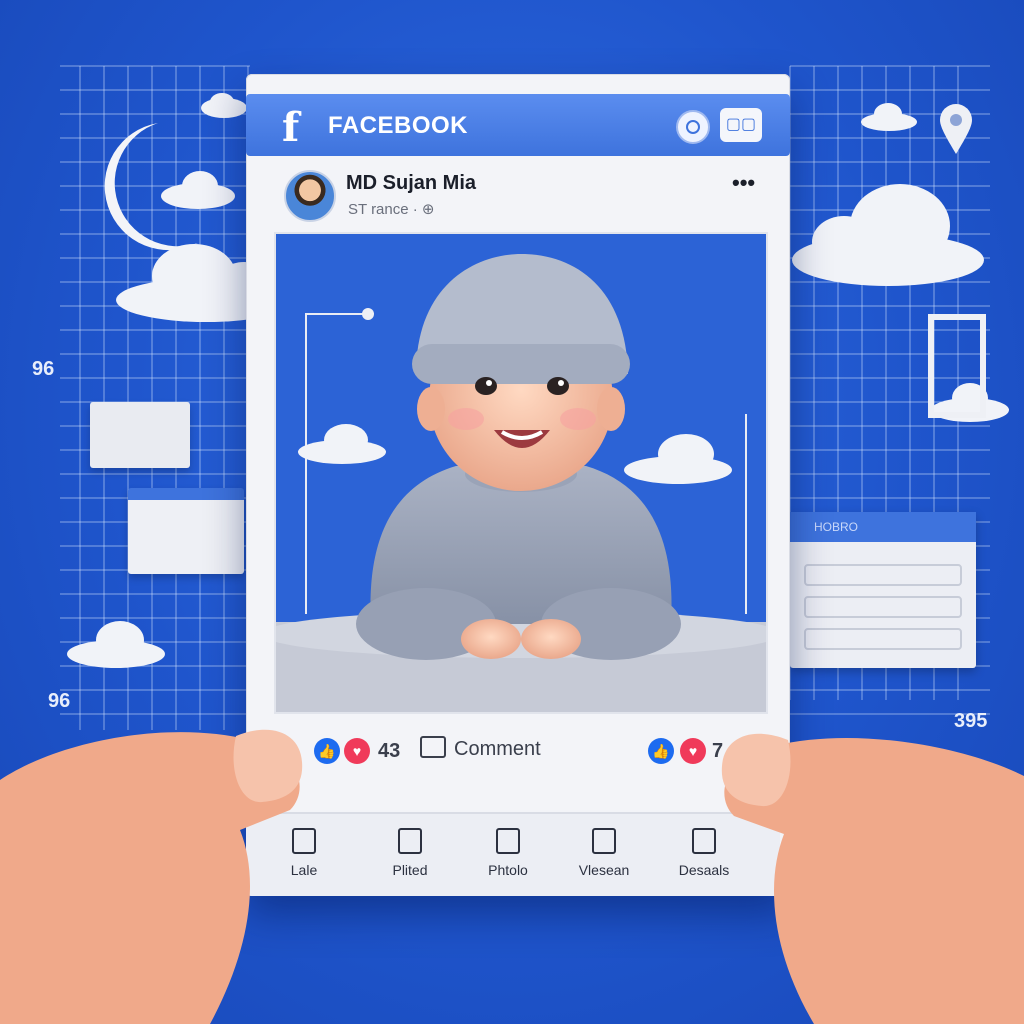 The width and height of the screenshot is (1024, 1024). What do you see at coordinates (518, 125) in the screenshot?
I see `facebook-top-bar: f FACEBOOK ▢▢` at bounding box center [518, 125].